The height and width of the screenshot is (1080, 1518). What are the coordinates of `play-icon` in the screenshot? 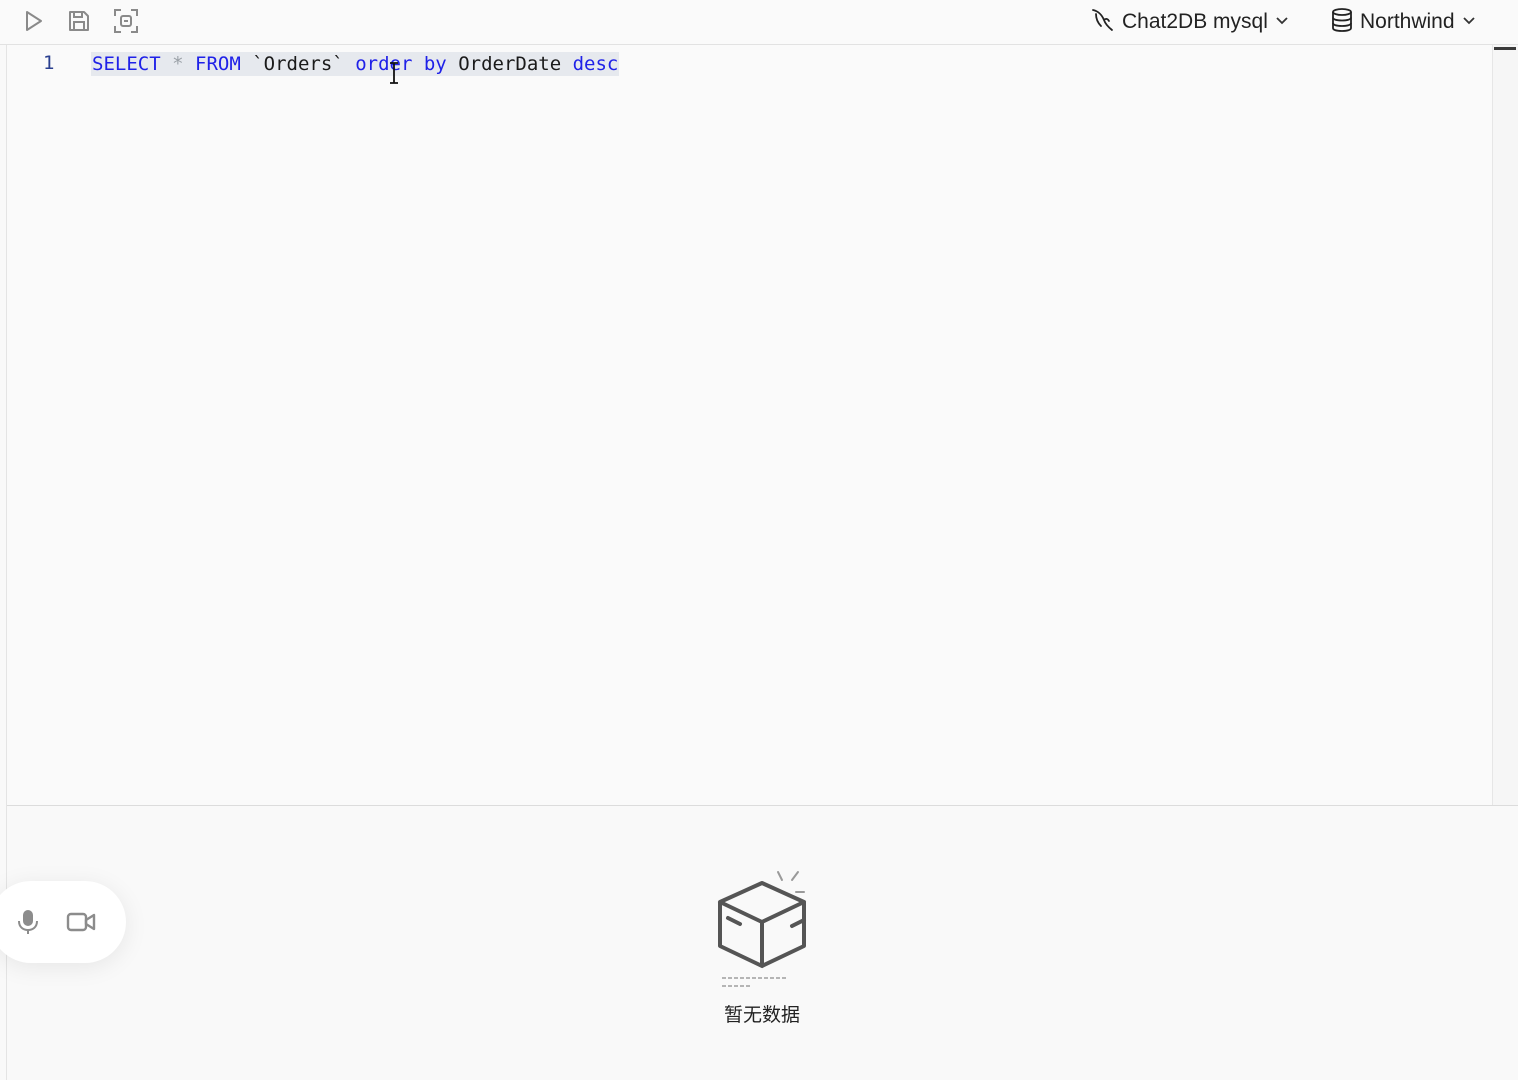 It's located at (34, 21).